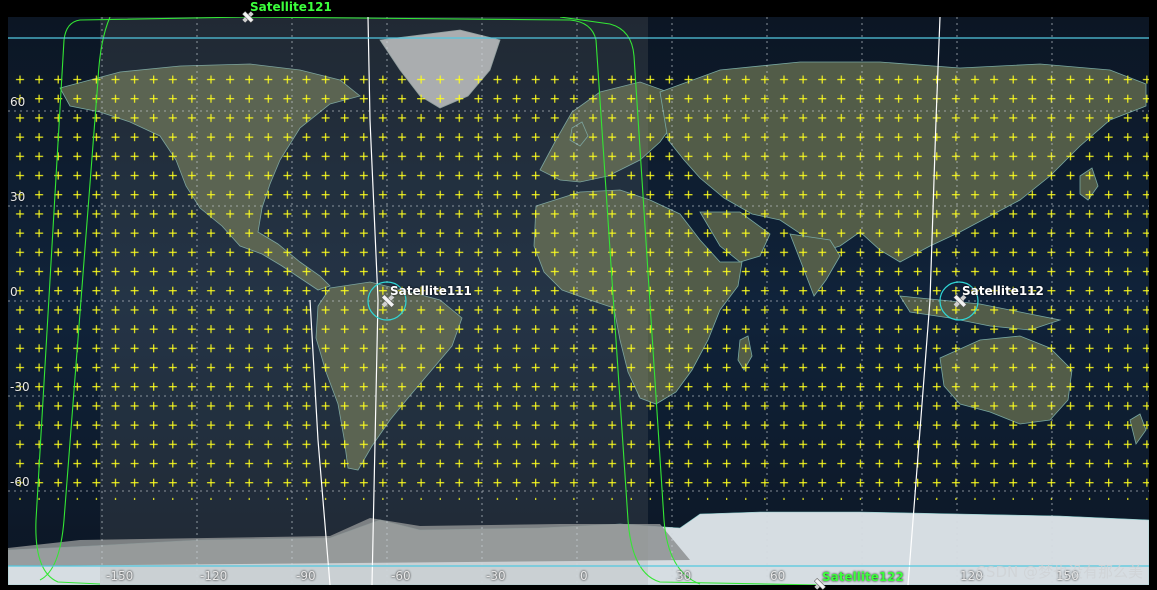 The image size is (1157, 590). I want to click on watermark: CSDN @梦也没有那么美, so click(1059, 572).